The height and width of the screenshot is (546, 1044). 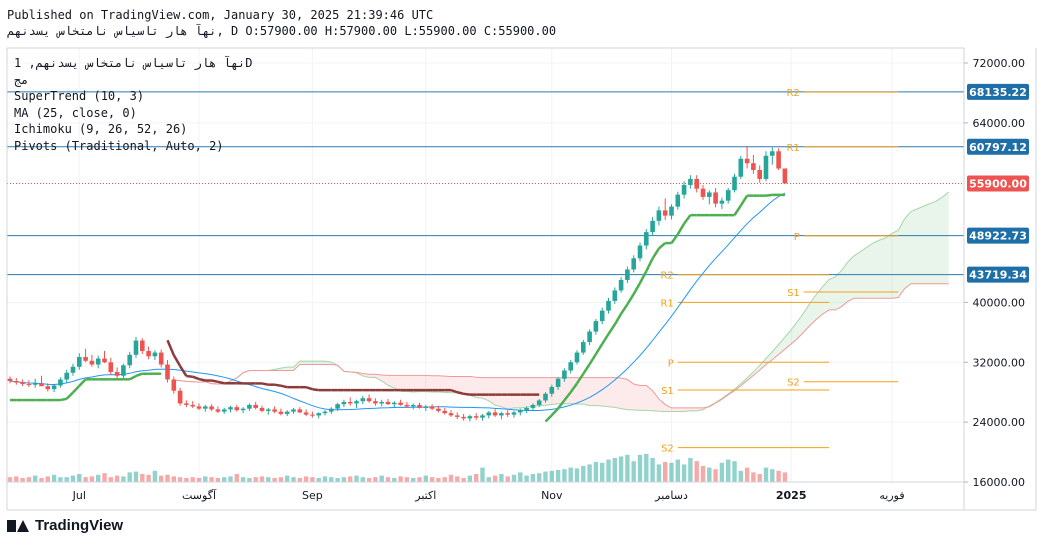 I want to click on legend-supertrend: SuperTrend (10, 3), so click(x=133, y=96).